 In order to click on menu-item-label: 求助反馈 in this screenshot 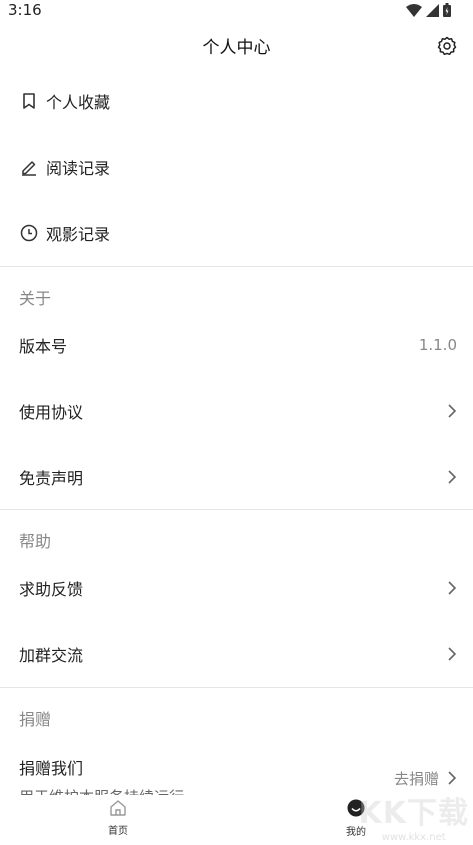, I will do `click(51, 589)`.